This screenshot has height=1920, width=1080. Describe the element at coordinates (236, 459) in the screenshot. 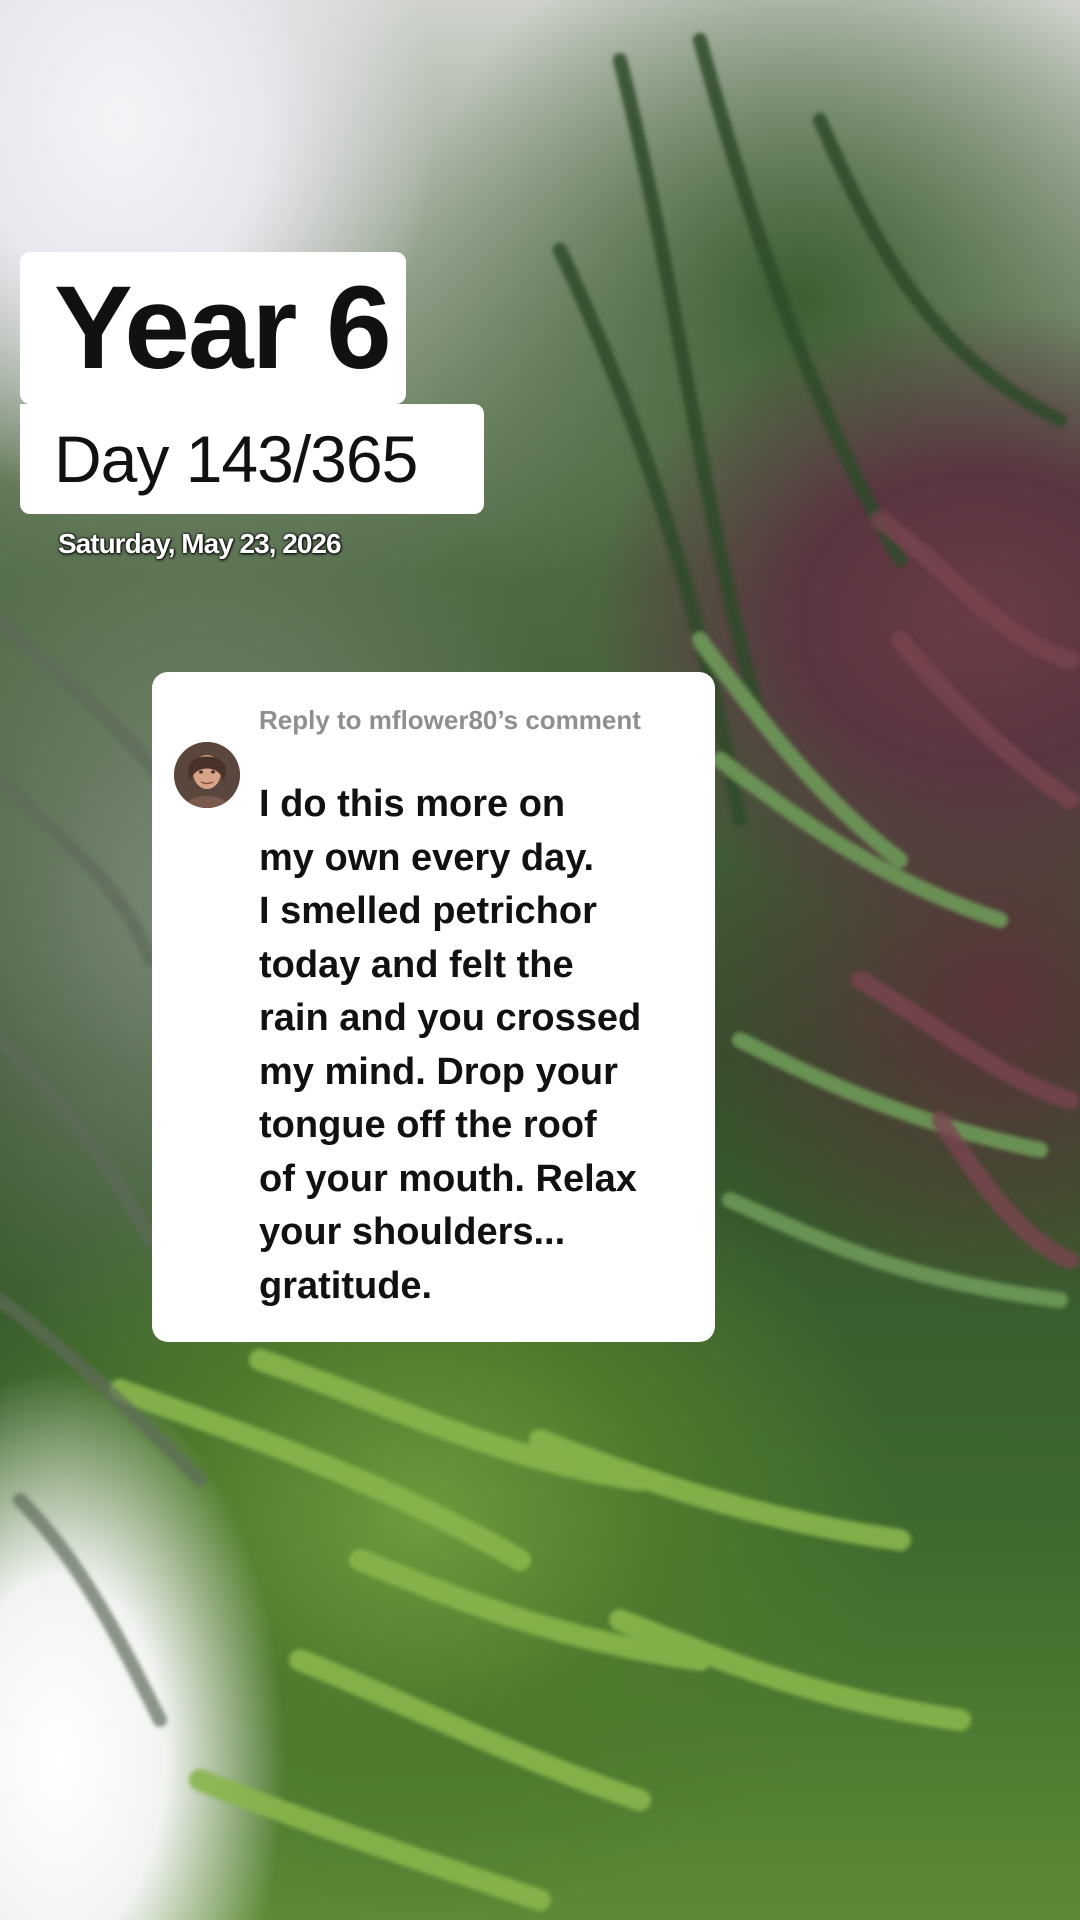

I see `day-counter: Day 143/365` at that location.